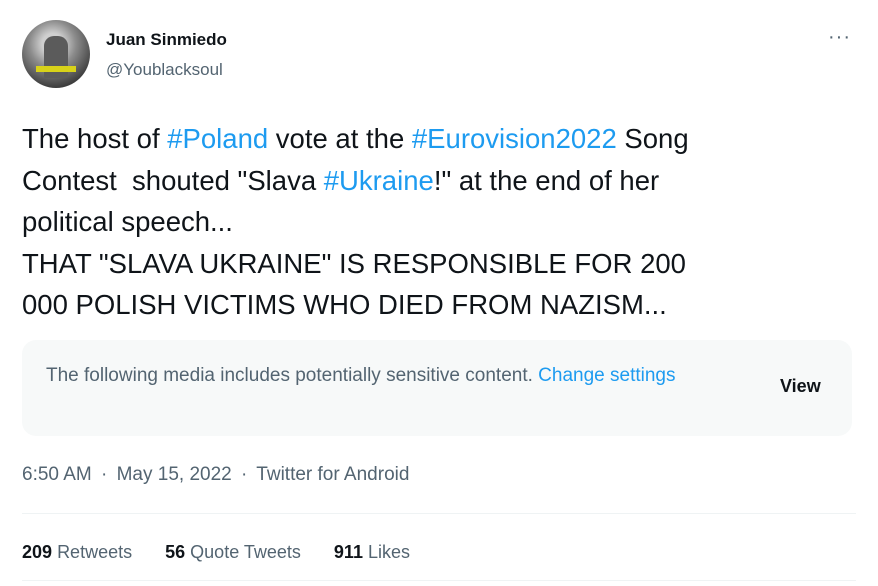 This screenshot has height=586, width=878. What do you see at coordinates (839, 37) in the screenshot?
I see `more-horizontal-icon: ···` at bounding box center [839, 37].